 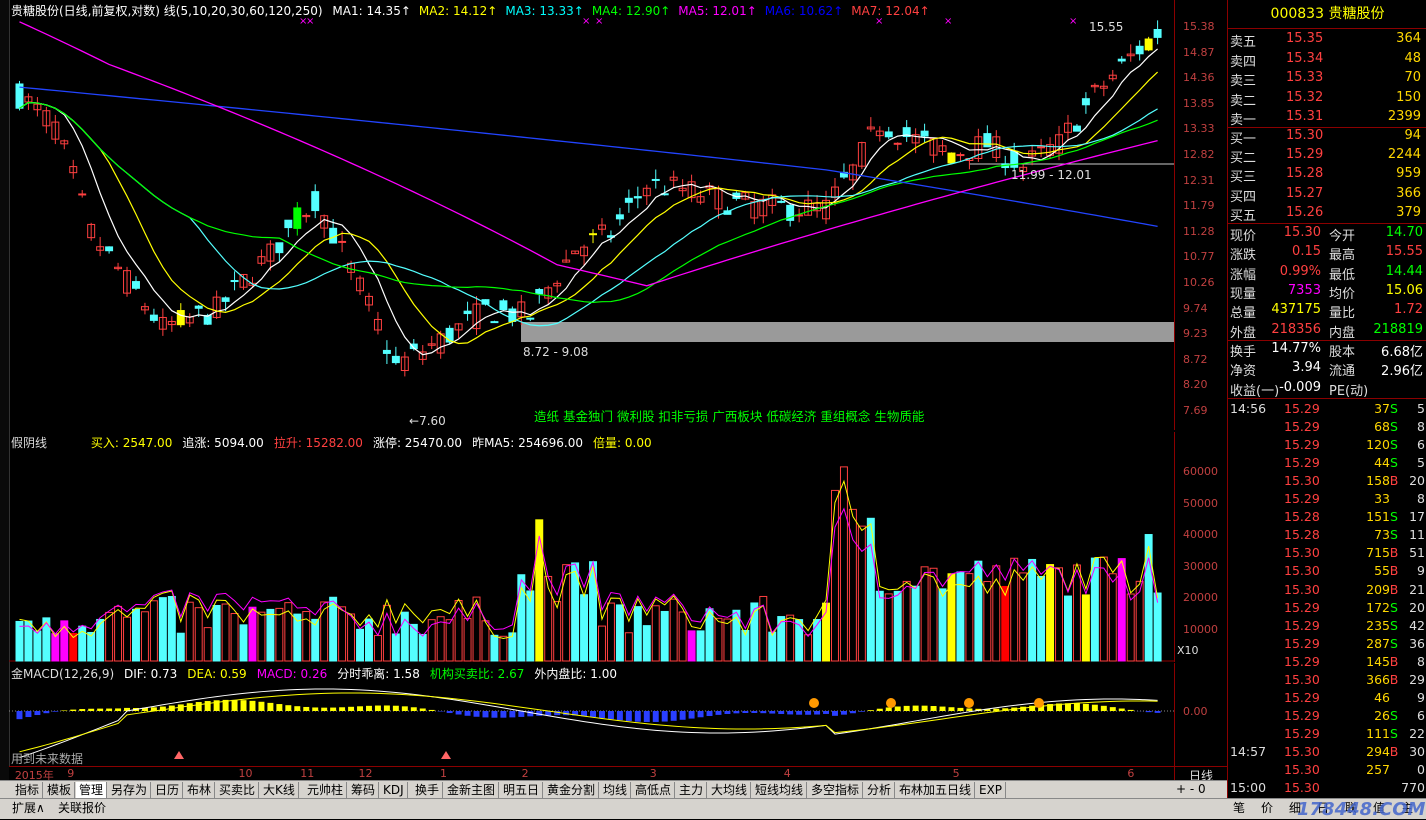 What do you see at coordinates (1243, 369) in the screenshot?
I see `stat-cell: 净资` at bounding box center [1243, 369].